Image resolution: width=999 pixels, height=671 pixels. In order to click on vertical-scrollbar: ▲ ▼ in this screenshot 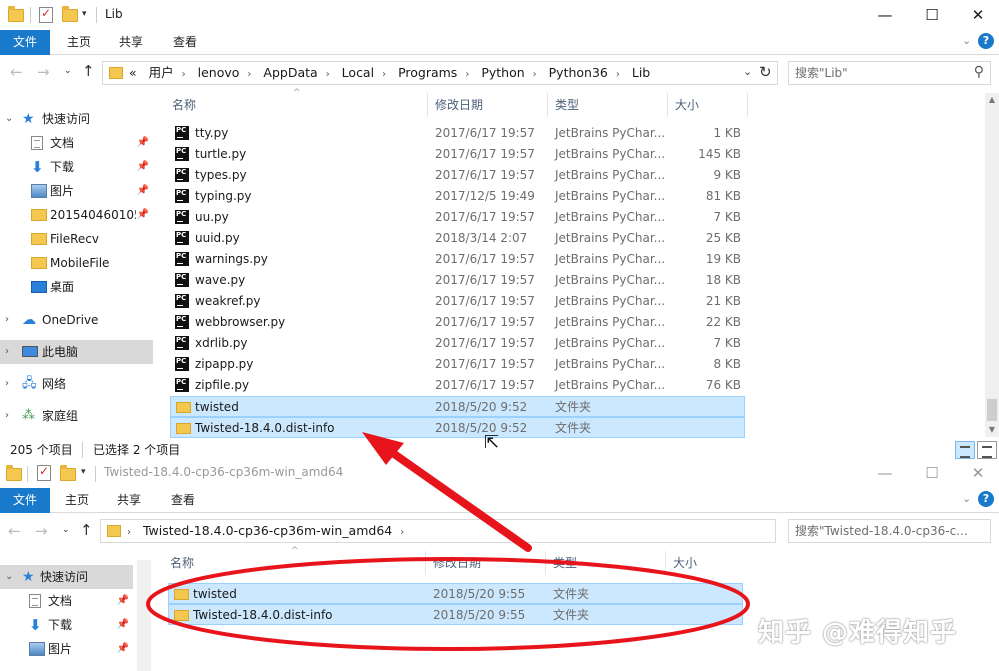, I will do `click(992, 265)`.